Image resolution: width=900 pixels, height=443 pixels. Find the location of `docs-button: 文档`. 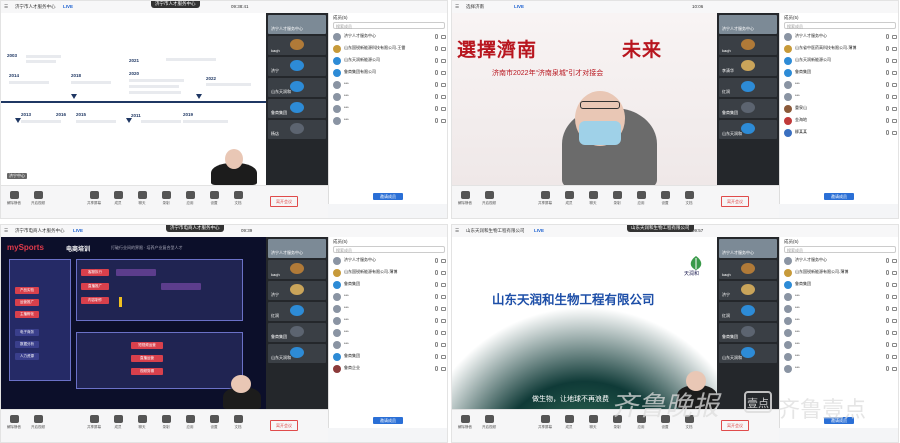

docs-button: 文档 is located at coordinates (689, 198).